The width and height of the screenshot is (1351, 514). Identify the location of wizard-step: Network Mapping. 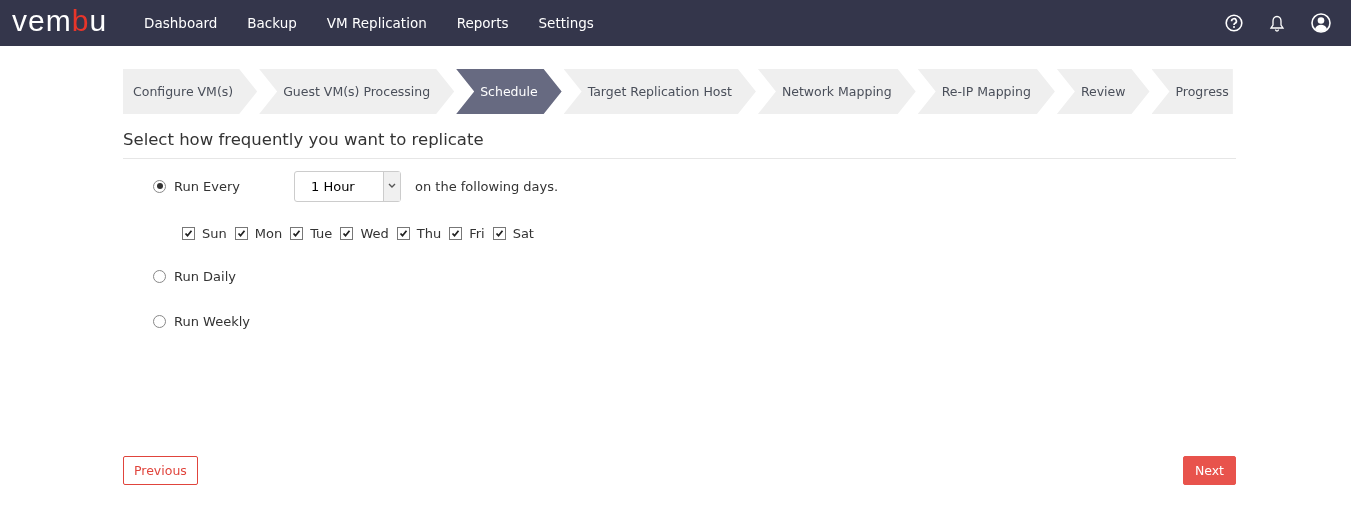
(836, 91).